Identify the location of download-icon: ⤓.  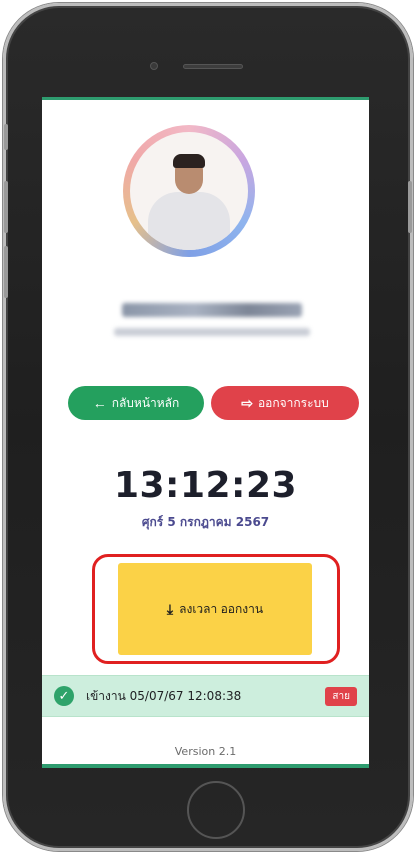
(170, 608).